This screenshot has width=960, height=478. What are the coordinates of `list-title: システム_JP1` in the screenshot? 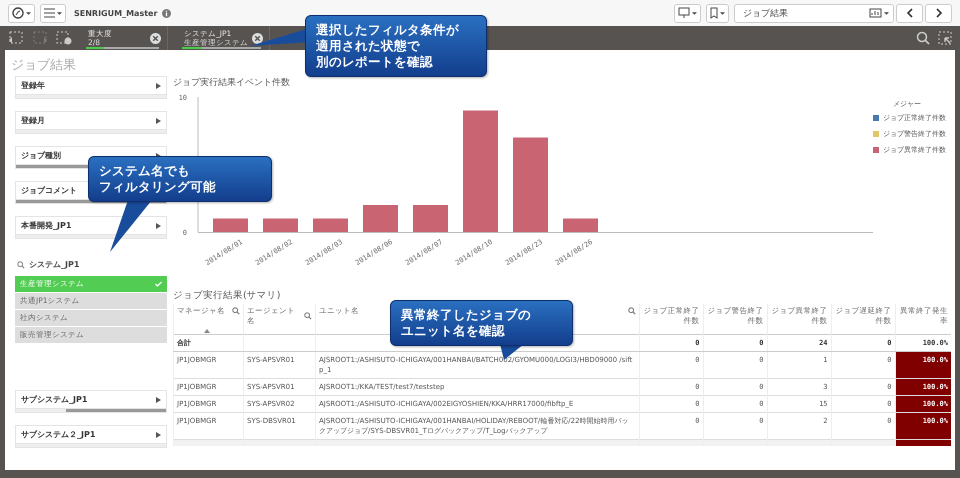 It's located at (54, 264).